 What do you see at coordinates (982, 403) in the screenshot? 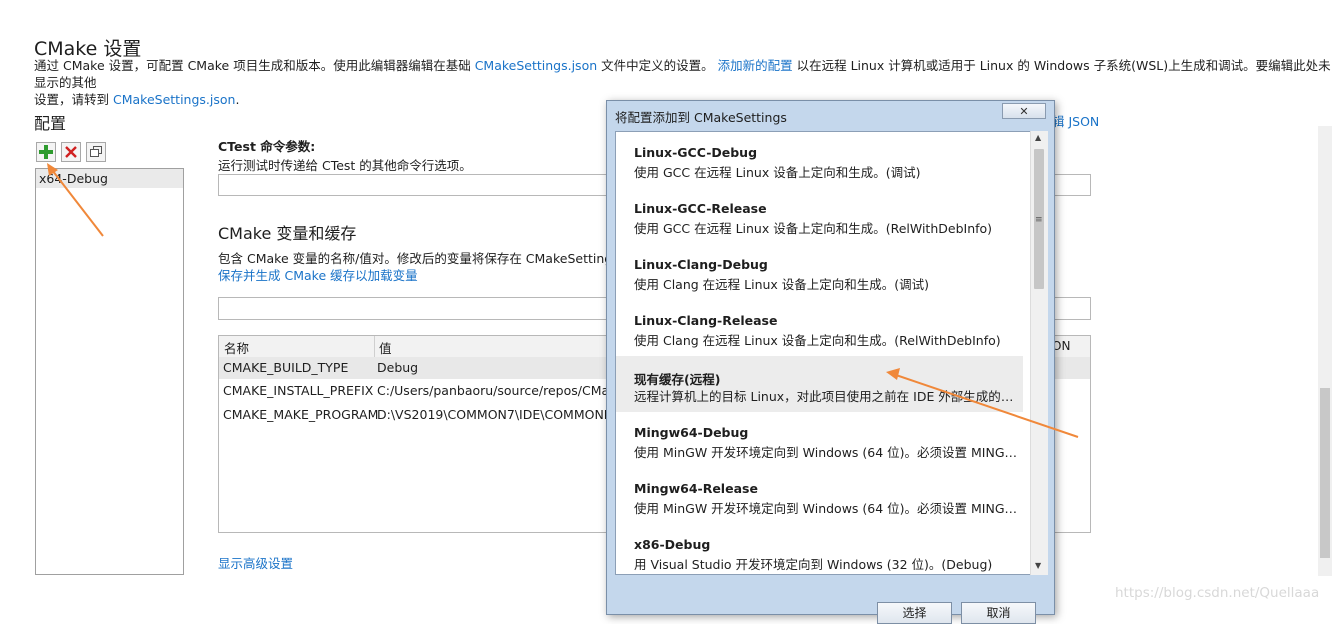
I see `arrow-to-existing-cache` at bounding box center [982, 403].